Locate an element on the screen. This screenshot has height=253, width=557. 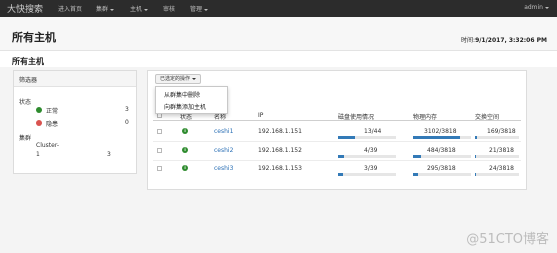
swap-fill is located at coordinates (476, 137).